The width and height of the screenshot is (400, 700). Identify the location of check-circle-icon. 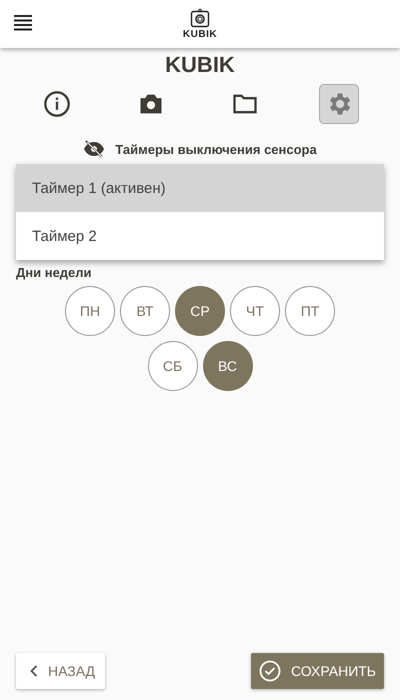
(269, 671).